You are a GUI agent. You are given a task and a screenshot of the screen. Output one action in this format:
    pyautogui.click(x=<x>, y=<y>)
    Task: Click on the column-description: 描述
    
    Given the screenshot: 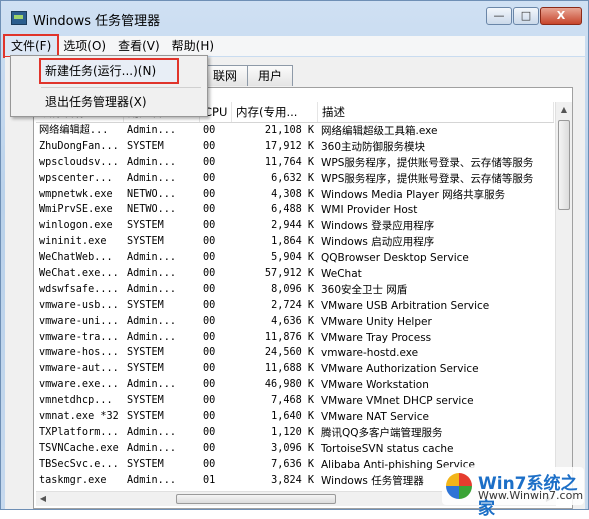 What is the action you would take?
    pyautogui.click(x=436, y=112)
    